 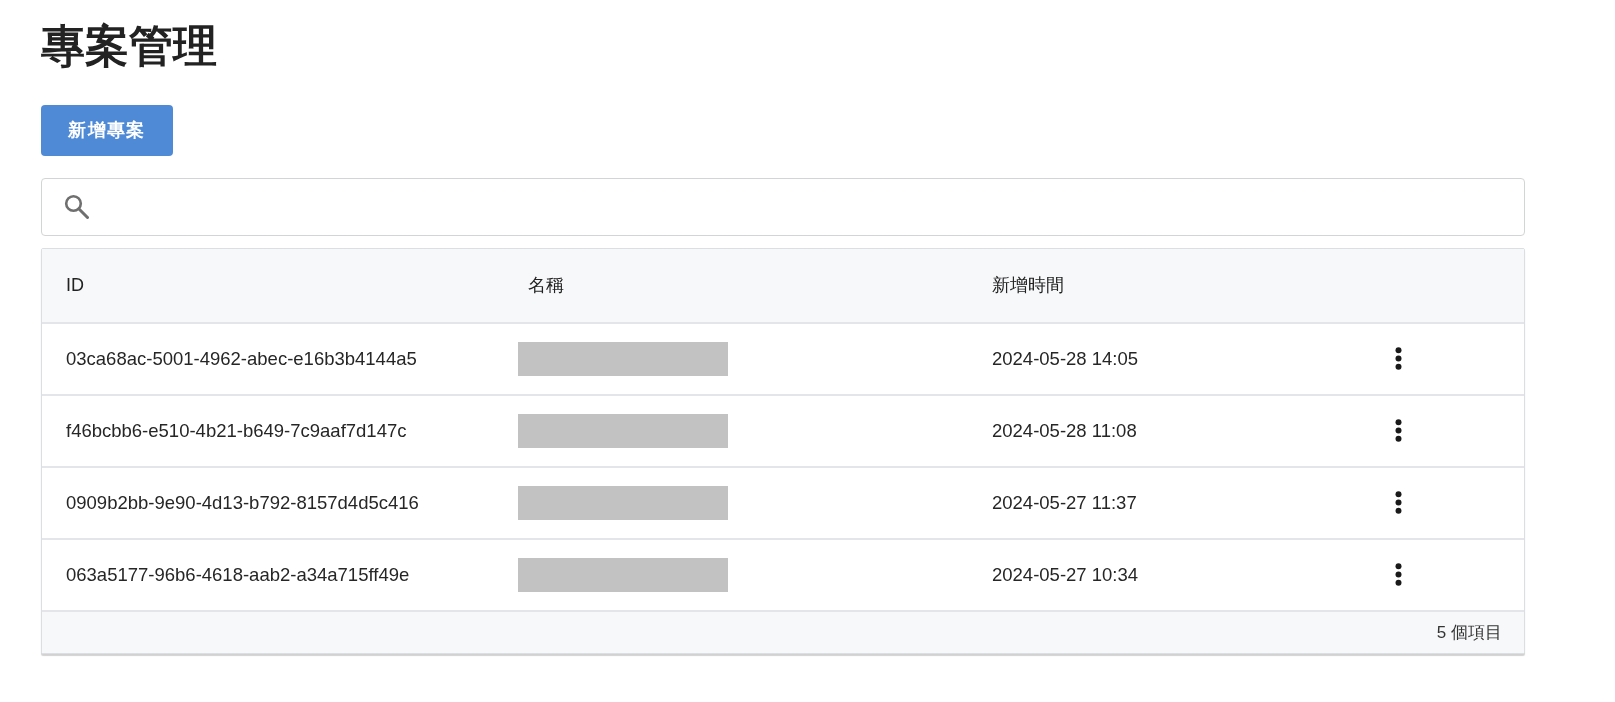 I want to click on page-title: 專案管理, so click(x=129, y=46).